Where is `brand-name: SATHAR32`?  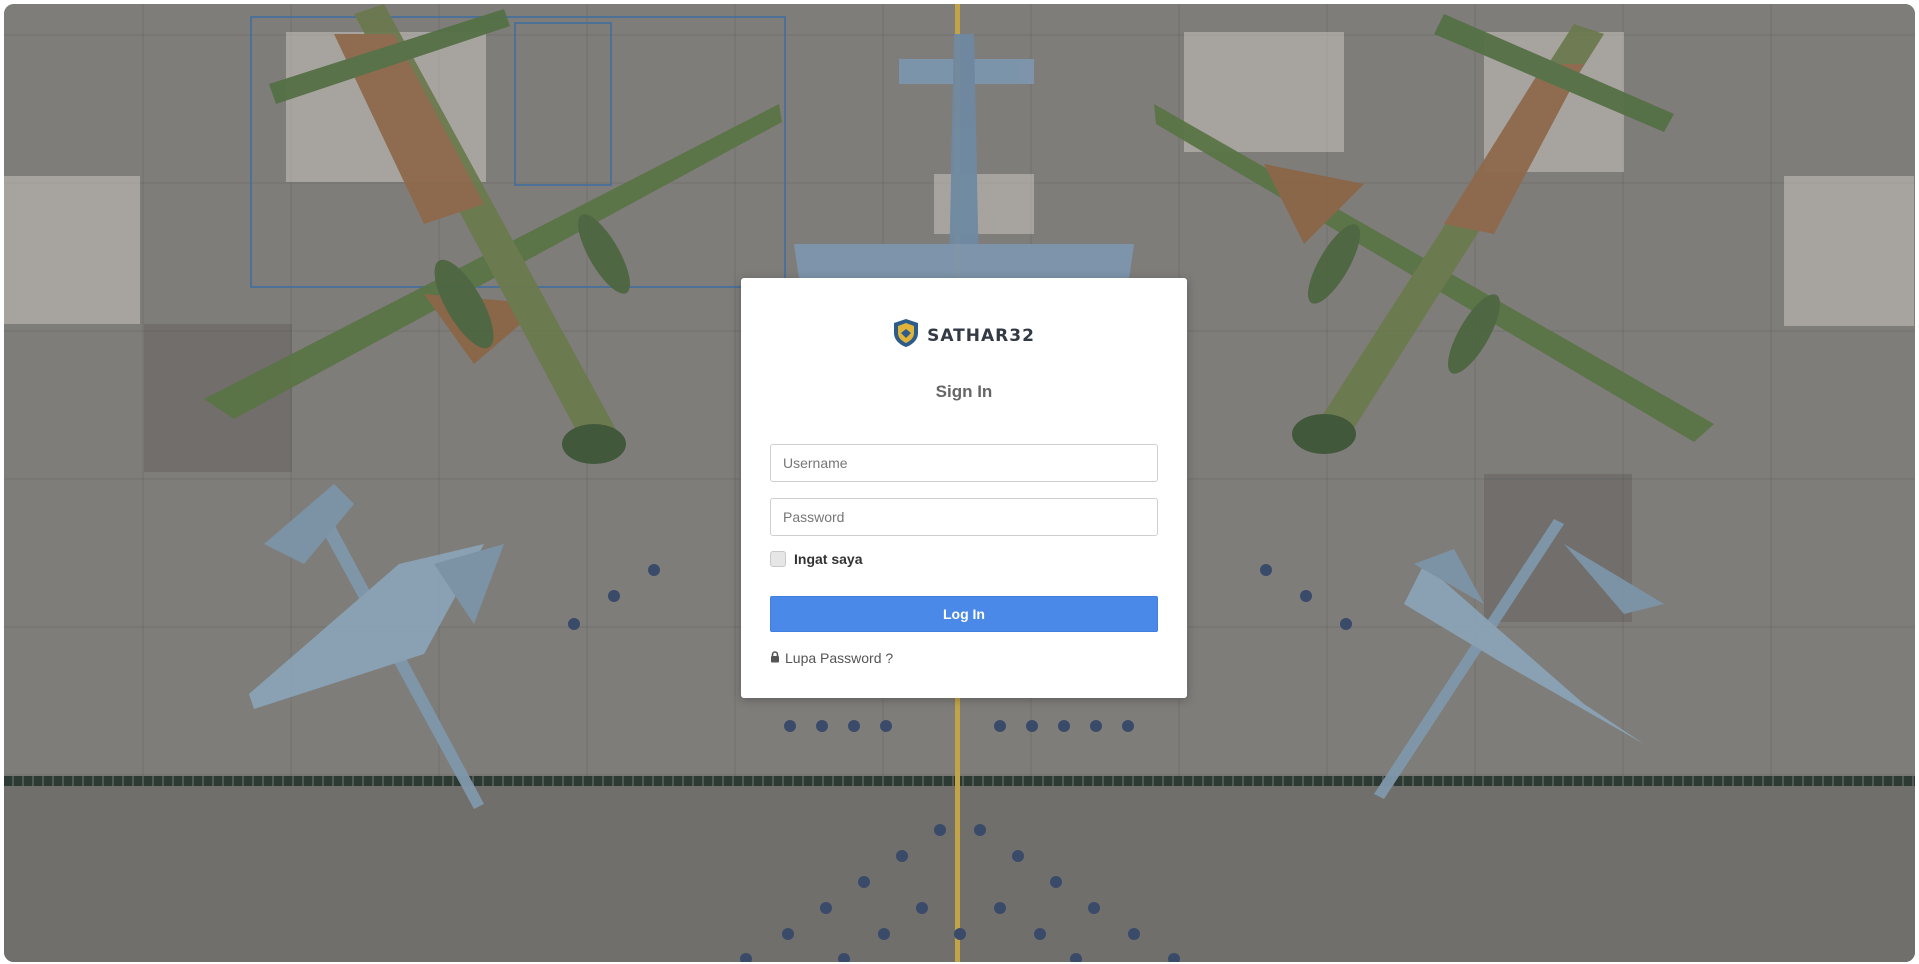
brand-name: SATHAR32 is located at coordinates (981, 335).